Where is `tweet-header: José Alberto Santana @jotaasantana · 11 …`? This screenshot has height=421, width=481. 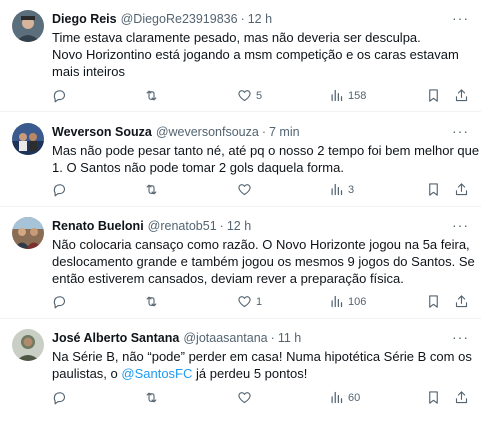
tweet-header: José Alberto Santana @jotaasantana · 11 … is located at coordinates (176, 338).